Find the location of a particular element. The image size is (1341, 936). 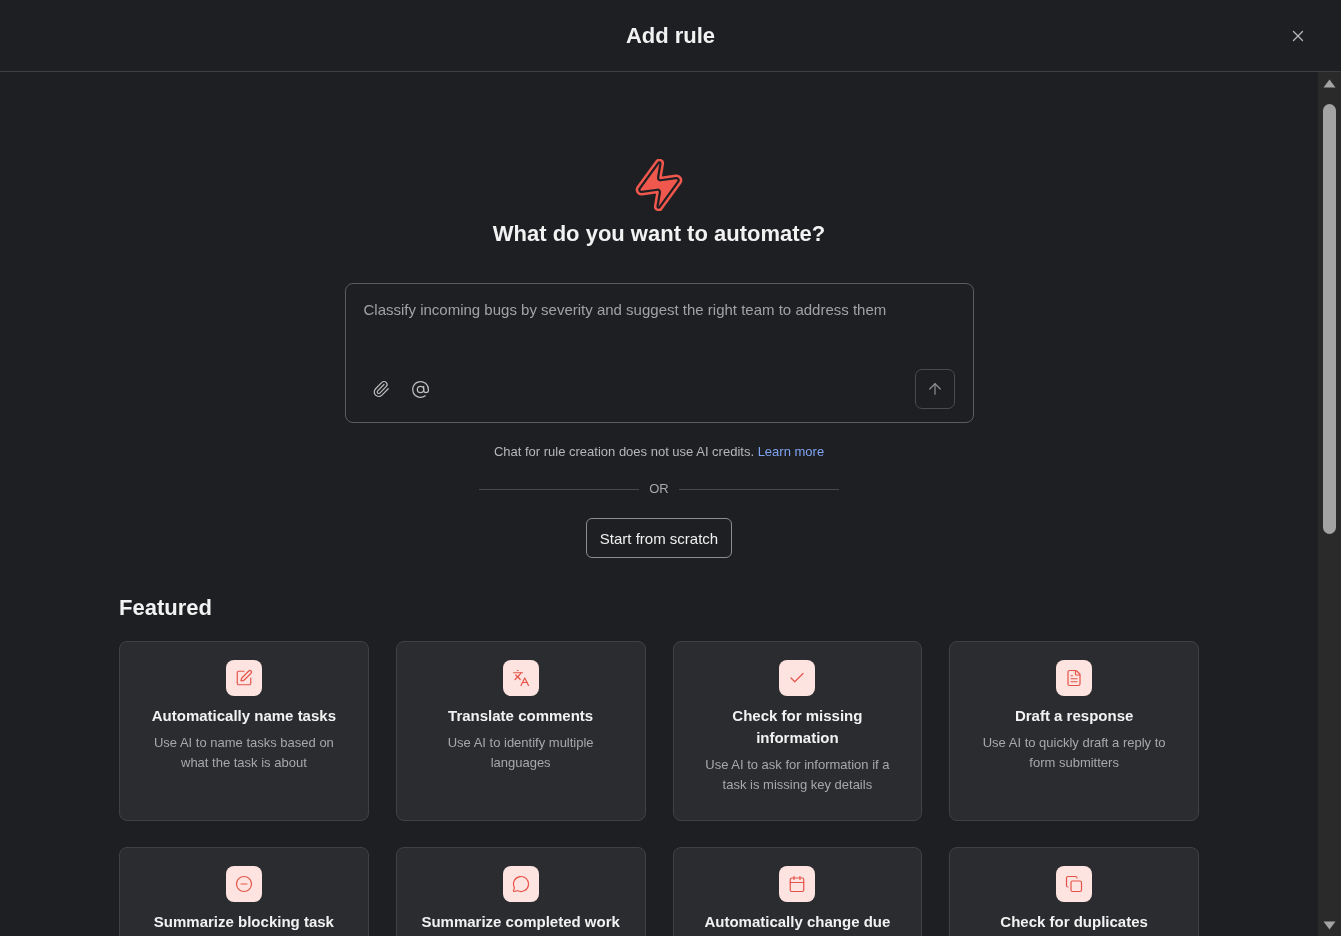

prompt-field: Classify incoming bugs by severity and suggest the right team to address them is located at coordinates (659, 353).